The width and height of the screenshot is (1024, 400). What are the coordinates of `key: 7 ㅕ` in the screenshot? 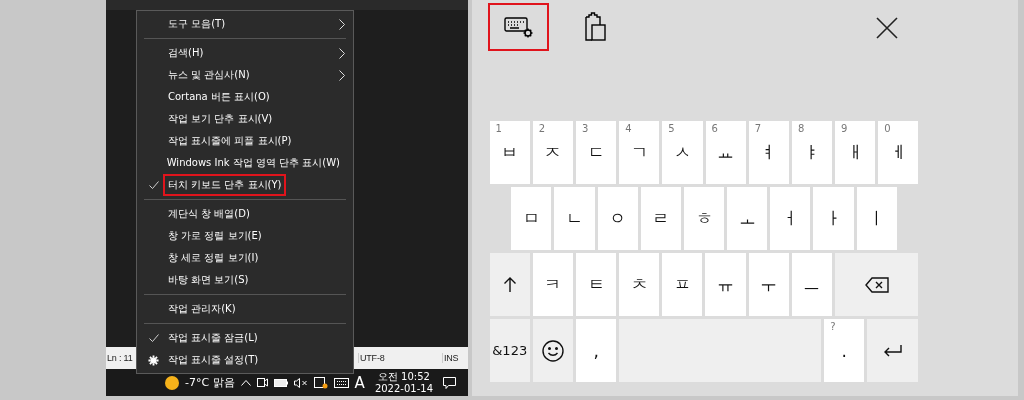 It's located at (768, 152).